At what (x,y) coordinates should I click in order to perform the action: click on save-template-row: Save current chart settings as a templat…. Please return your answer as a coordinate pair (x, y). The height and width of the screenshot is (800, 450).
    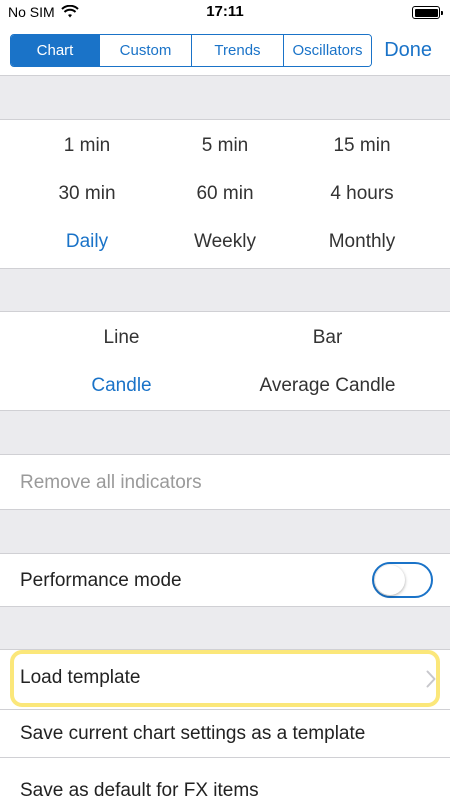
    Looking at the image, I should click on (225, 733).